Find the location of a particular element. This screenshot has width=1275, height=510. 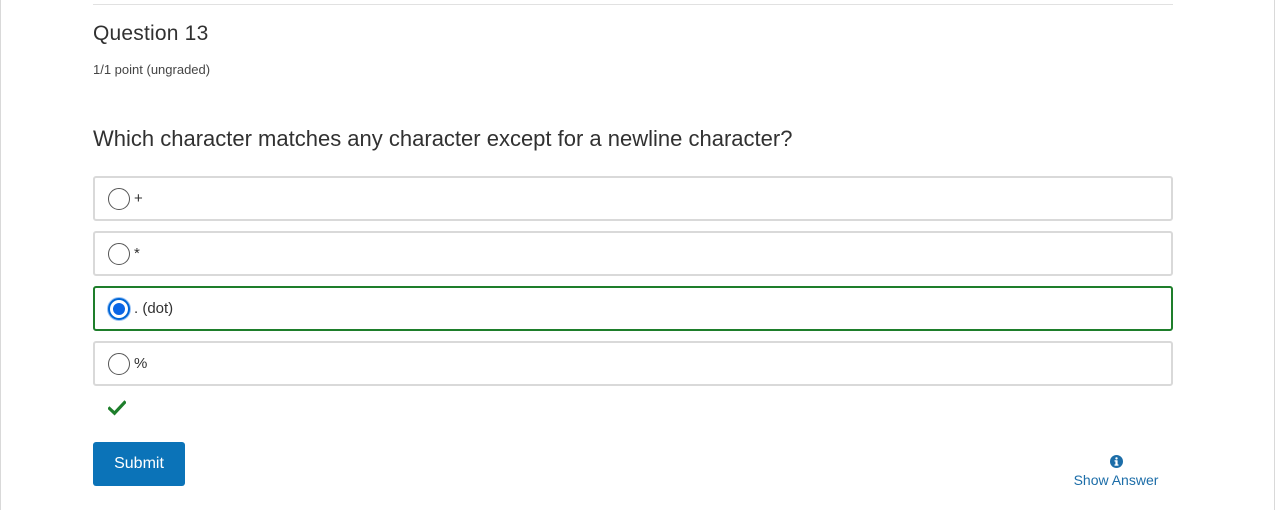

option-dot: . (dot) is located at coordinates (633, 308).